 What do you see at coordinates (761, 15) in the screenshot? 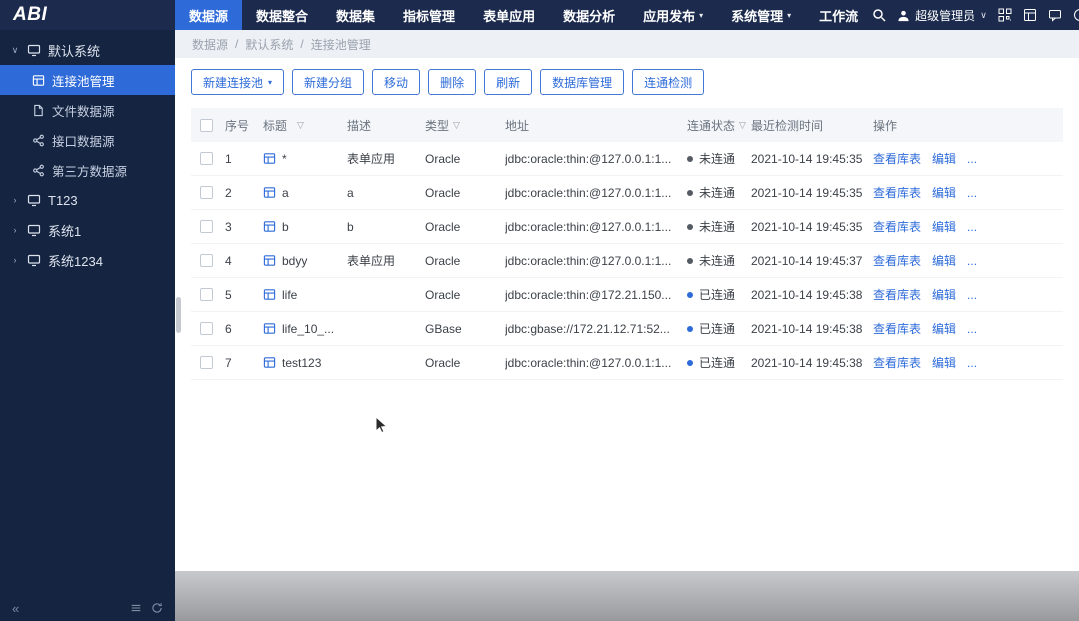
I see `nav-item-system-management: 系统管理 ▾` at bounding box center [761, 15].